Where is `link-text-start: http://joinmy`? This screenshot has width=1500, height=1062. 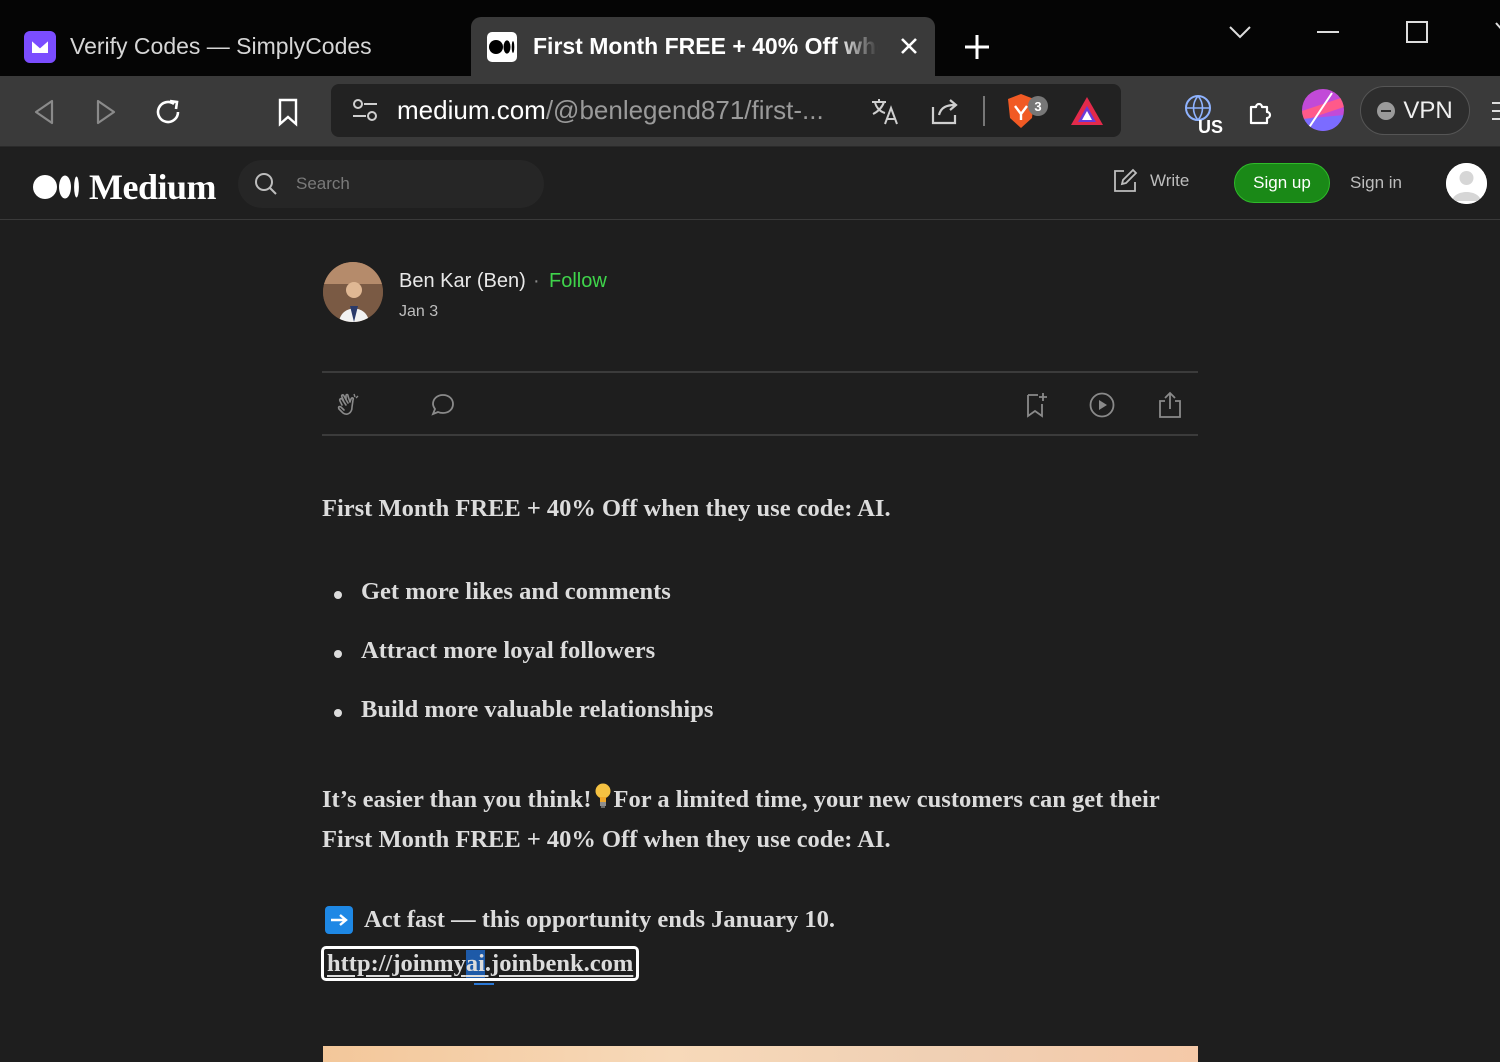
link-text-start: http://joinmy is located at coordinates (396, 964).